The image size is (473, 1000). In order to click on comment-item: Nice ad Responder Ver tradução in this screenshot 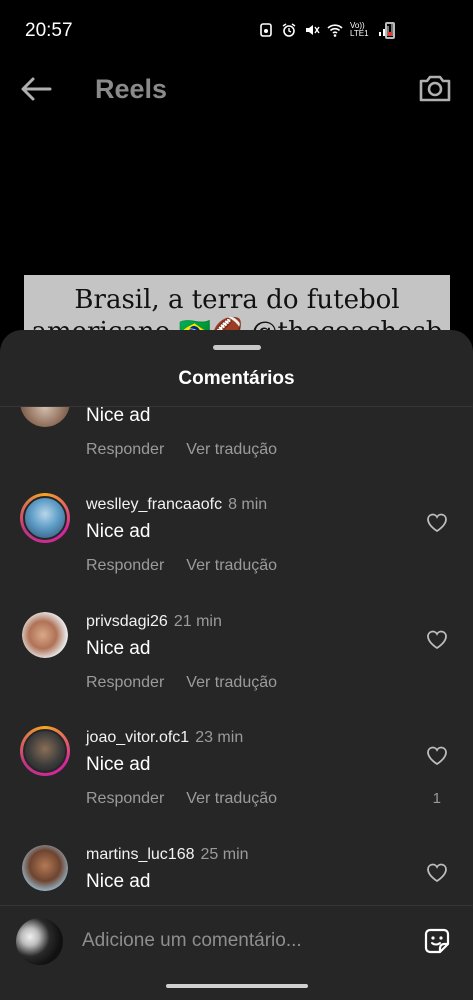, I will do `click(236, 447)`.